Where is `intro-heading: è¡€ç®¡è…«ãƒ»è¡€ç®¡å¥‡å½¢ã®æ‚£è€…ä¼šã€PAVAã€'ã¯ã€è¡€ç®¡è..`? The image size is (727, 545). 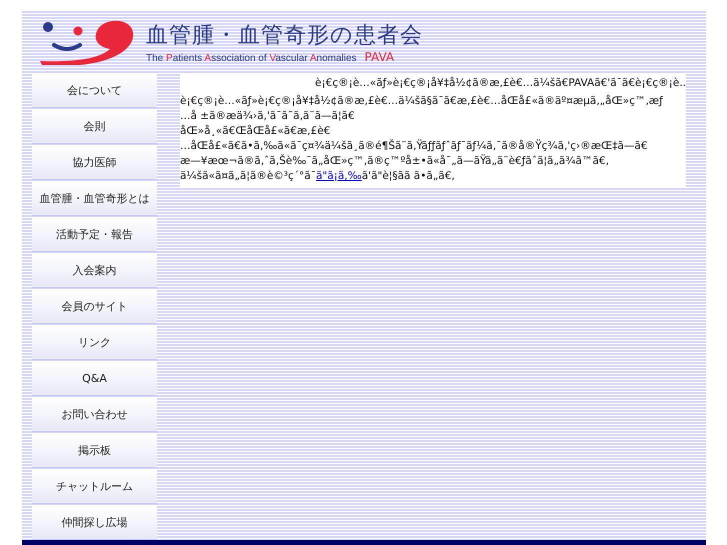 intro-heading: è¡€ç®¡è…«ãƒ»è¡€ç®¡å¥‡å½¢ã®æ‚£è€…ä¼šã€PAVAã€'ã¯ã€è¡€ç®¡è.. is located at coordinates (500, 84).